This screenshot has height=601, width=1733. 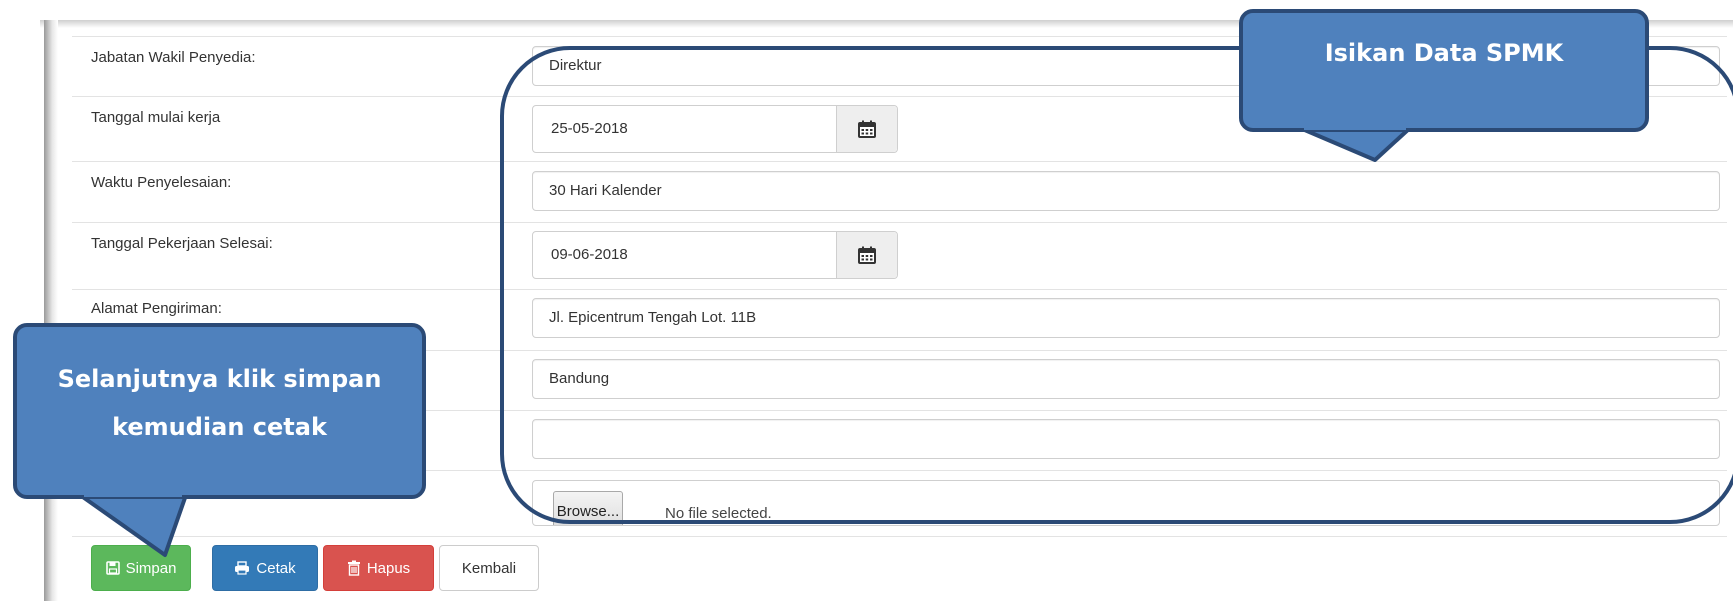 I want to click on top-callout-tail, so click(x=1355, y=144).